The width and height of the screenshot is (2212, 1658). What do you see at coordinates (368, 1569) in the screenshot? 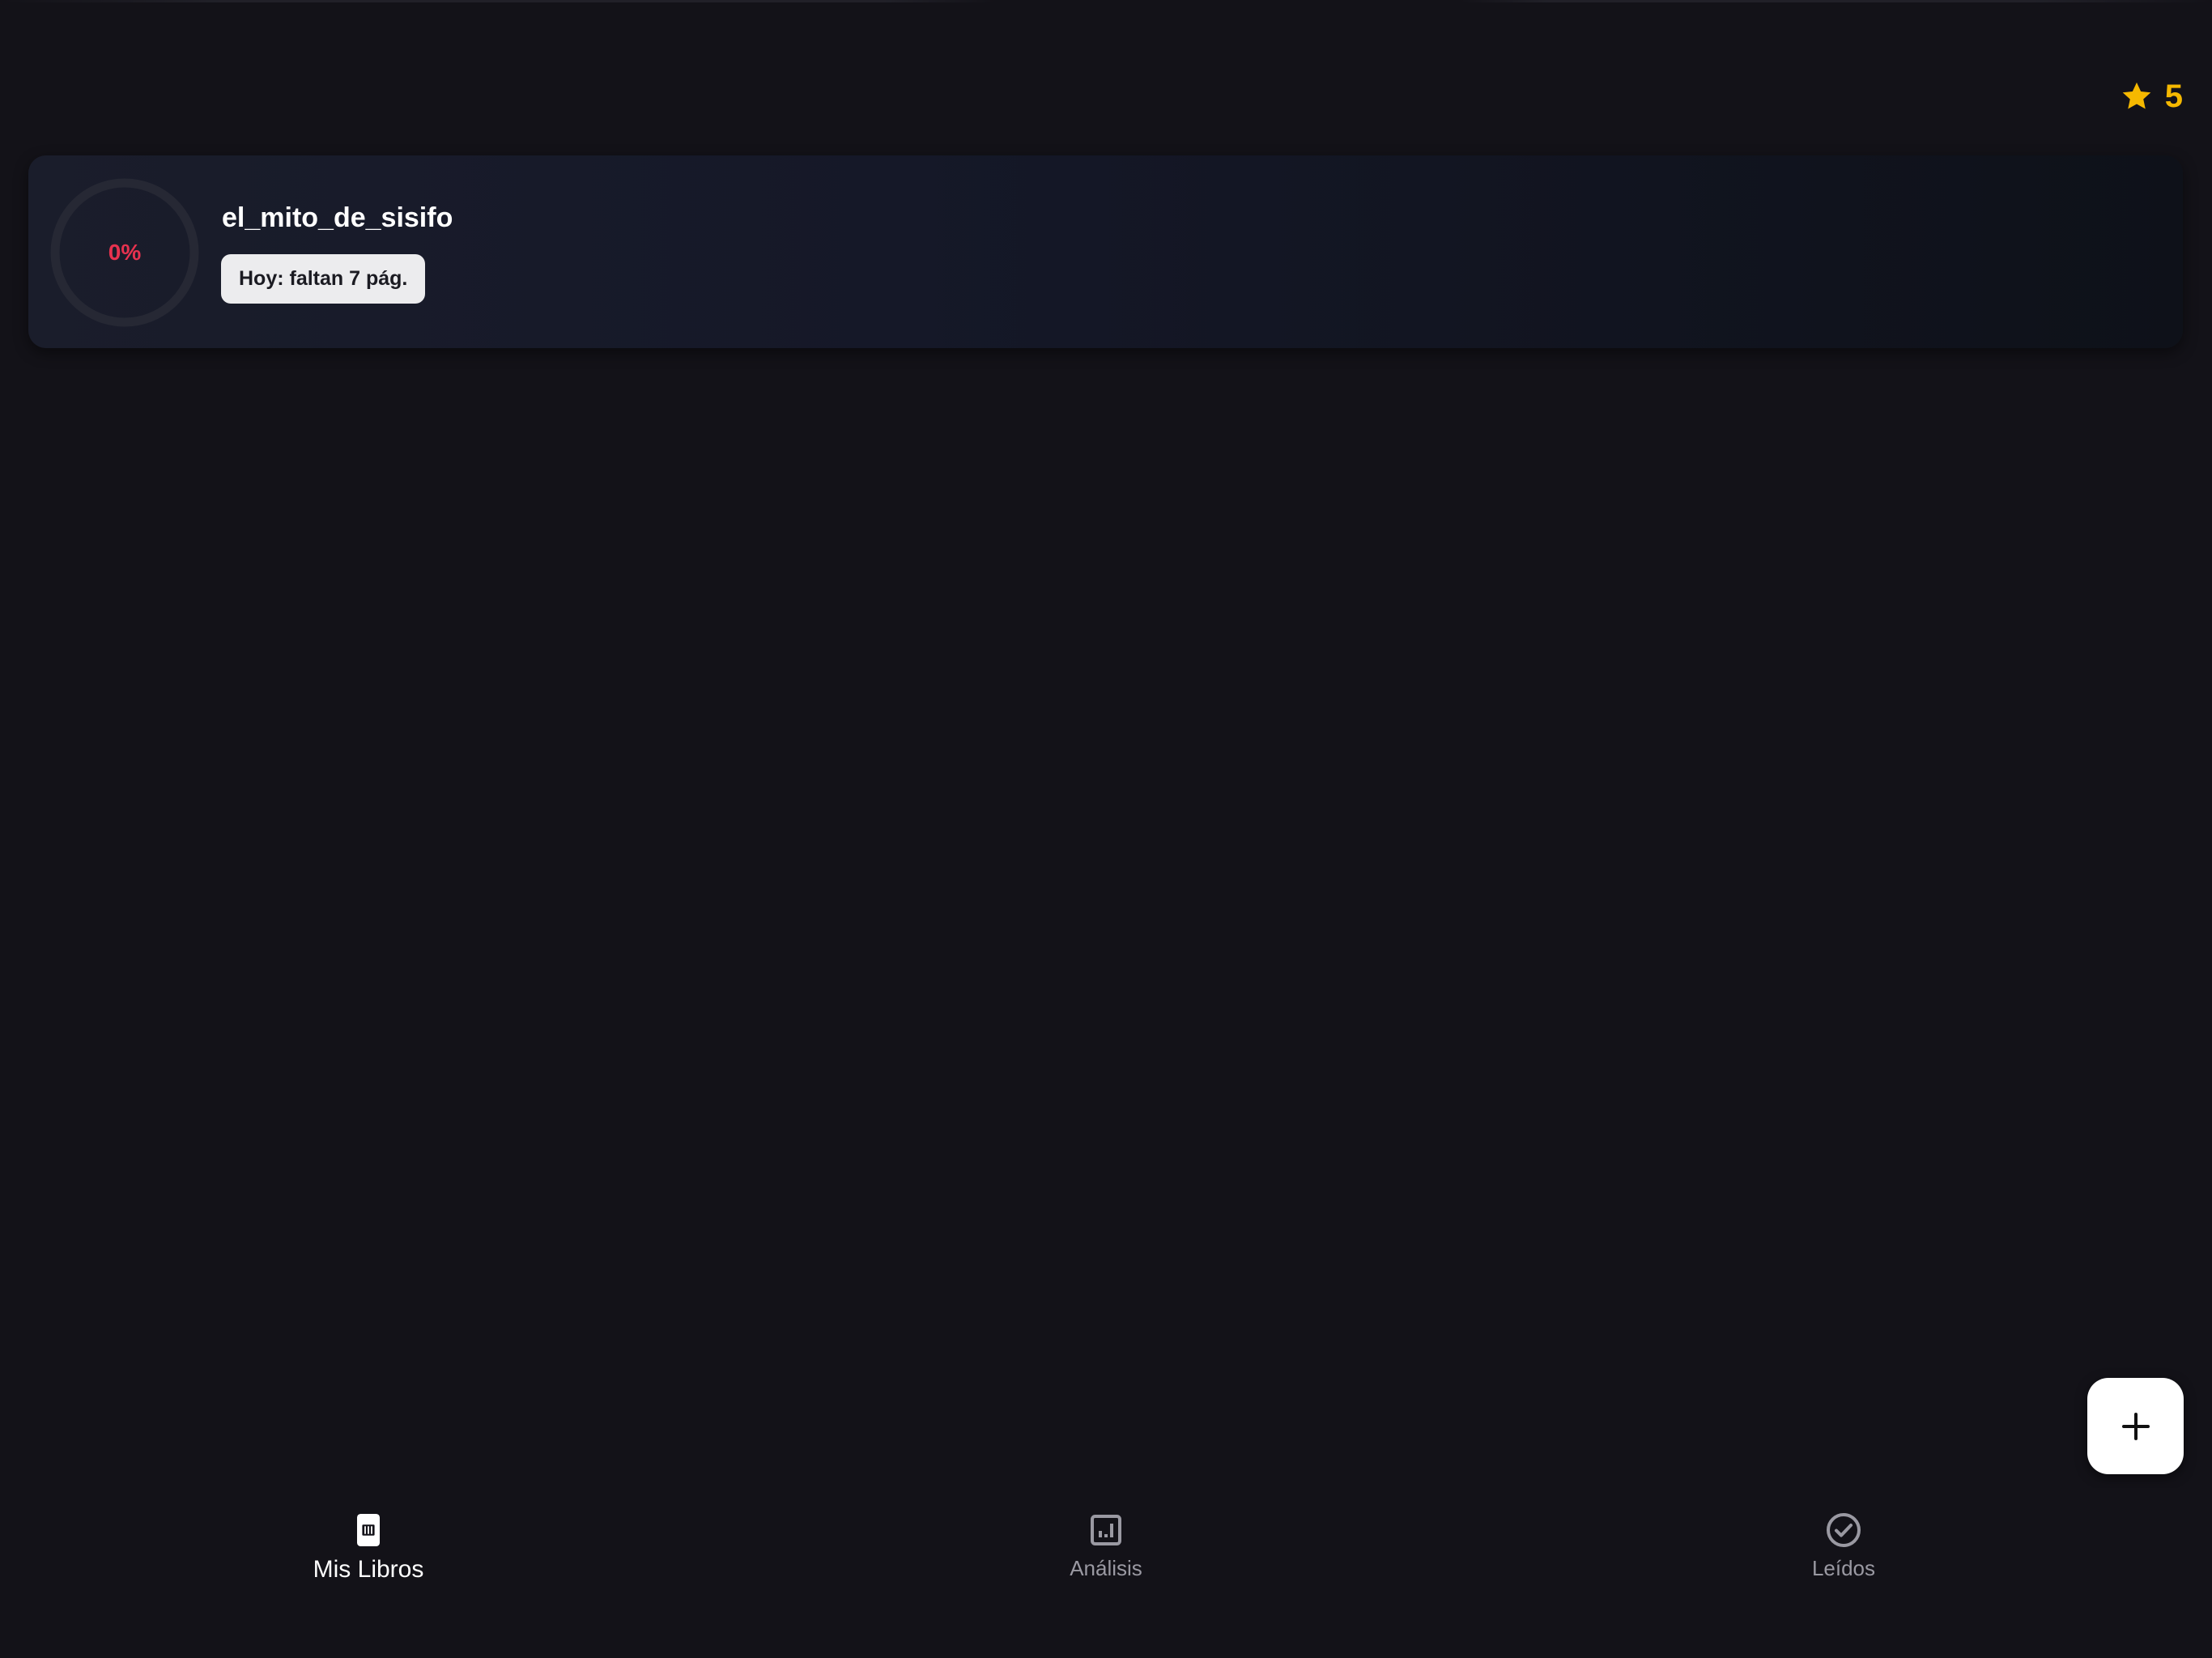
I see `nav-label: Mis Libros` at bounding box center [368, 1569].